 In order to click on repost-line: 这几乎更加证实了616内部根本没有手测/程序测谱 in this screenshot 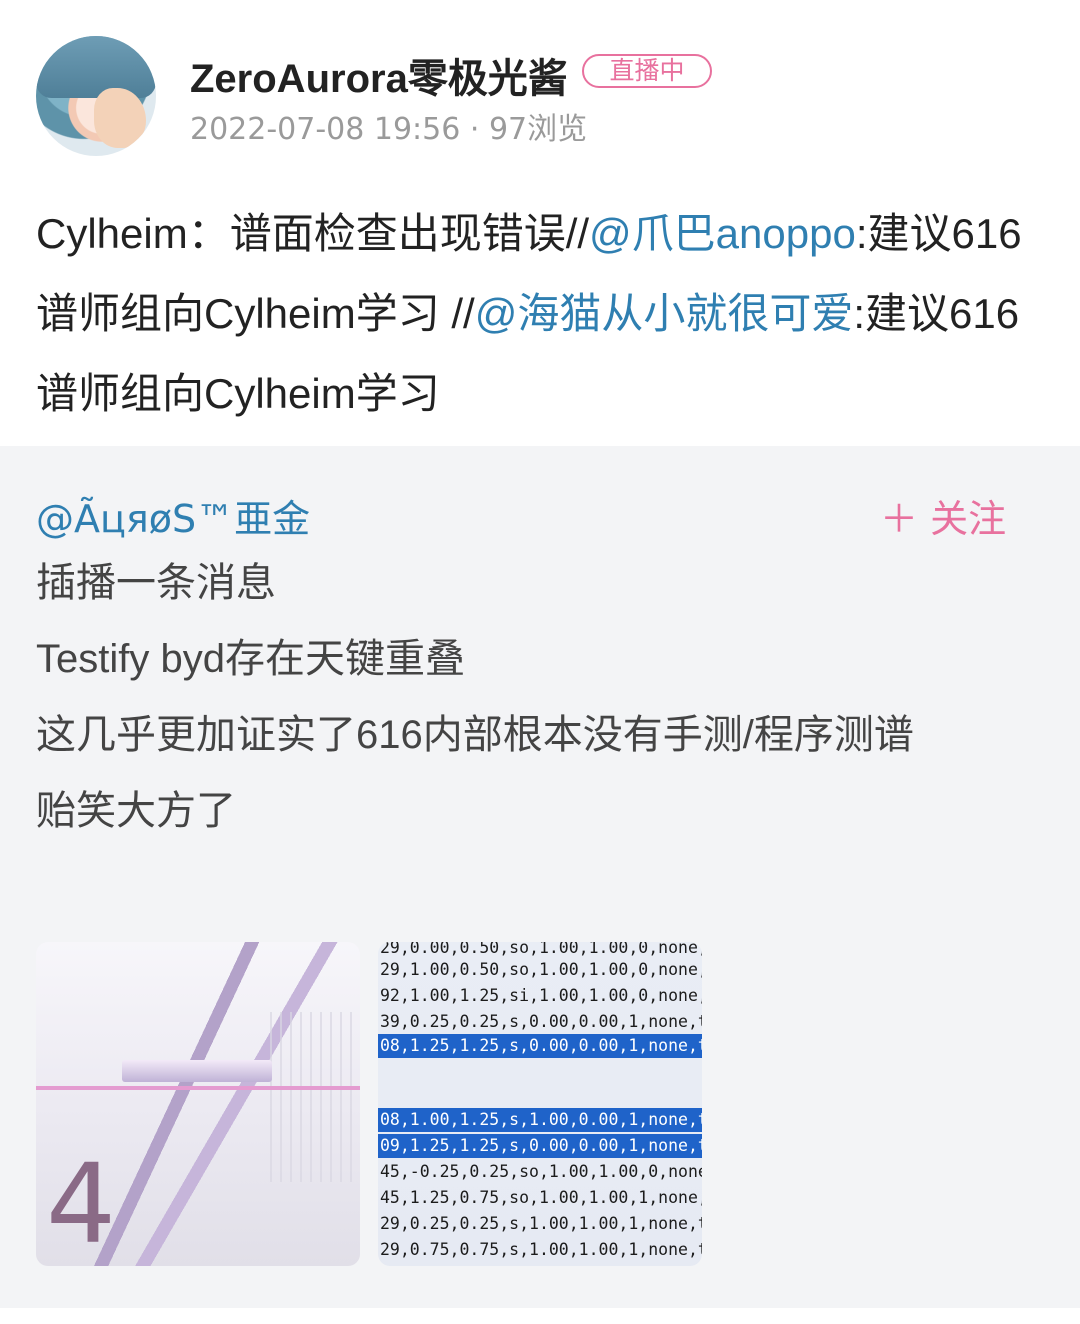, I will do `click(475, 735)`.